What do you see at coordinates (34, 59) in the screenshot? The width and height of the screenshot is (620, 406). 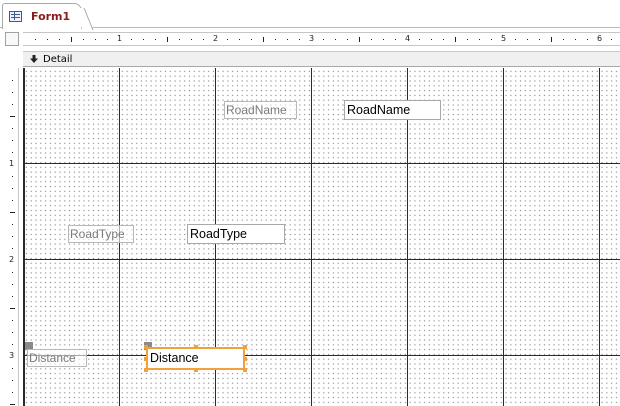 I see `section-down-arrow-icon` at bounding box center [34, 59].